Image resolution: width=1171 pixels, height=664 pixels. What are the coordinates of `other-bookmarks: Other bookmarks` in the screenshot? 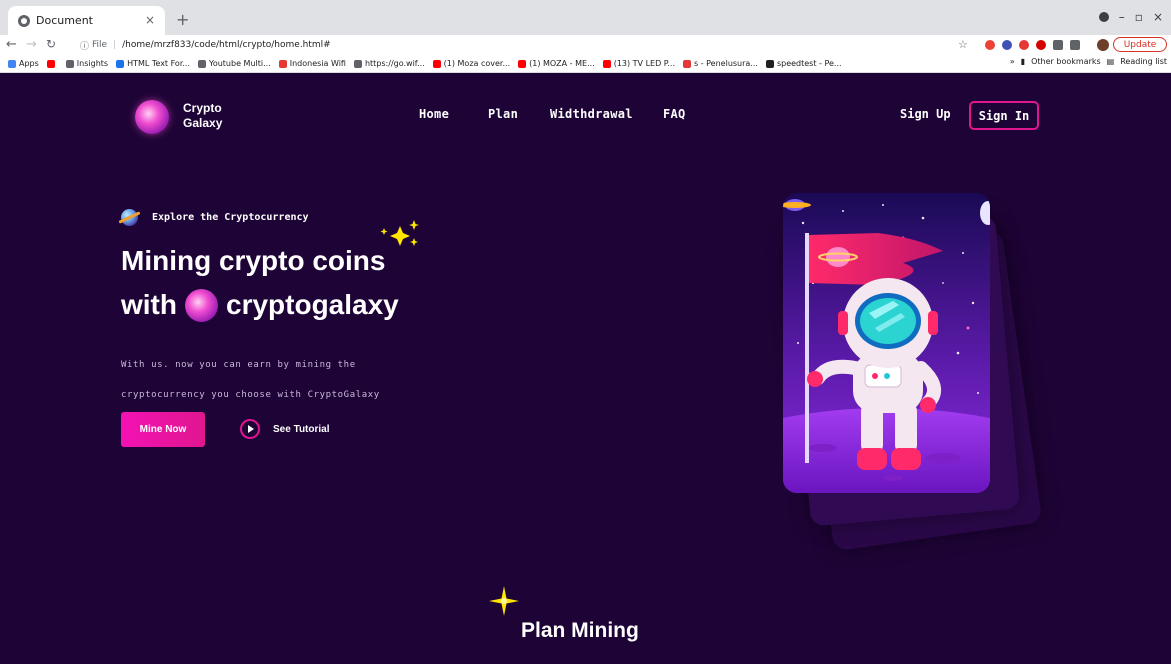 It's located at (1066, 61).